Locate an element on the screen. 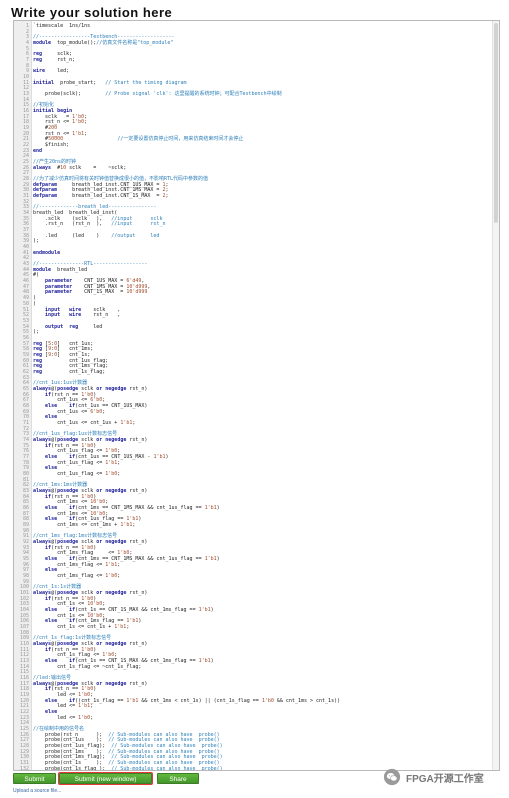 The image size is (509, 798). submit-button: Submit is located at coordinates (34, 778).